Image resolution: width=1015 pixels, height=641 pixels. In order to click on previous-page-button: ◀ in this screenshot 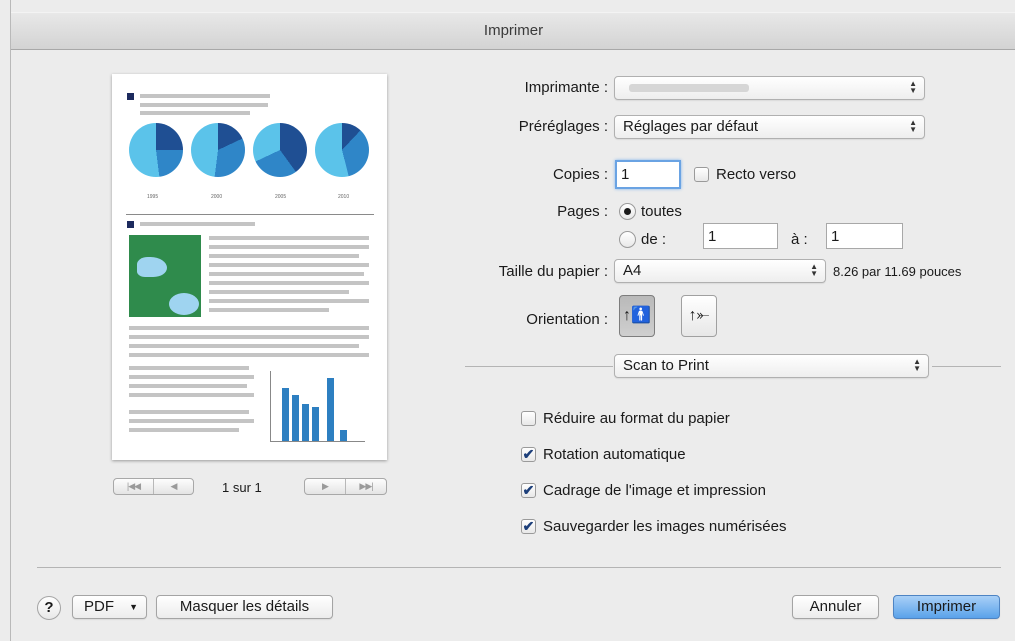, I will do `click(173, 486)`.